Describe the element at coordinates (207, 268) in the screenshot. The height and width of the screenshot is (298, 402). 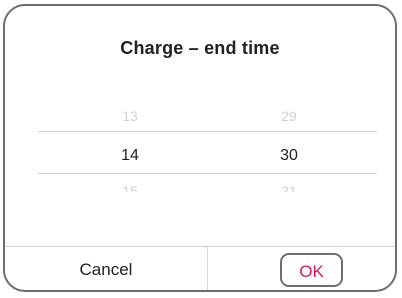
I see `button-divider` at that location.